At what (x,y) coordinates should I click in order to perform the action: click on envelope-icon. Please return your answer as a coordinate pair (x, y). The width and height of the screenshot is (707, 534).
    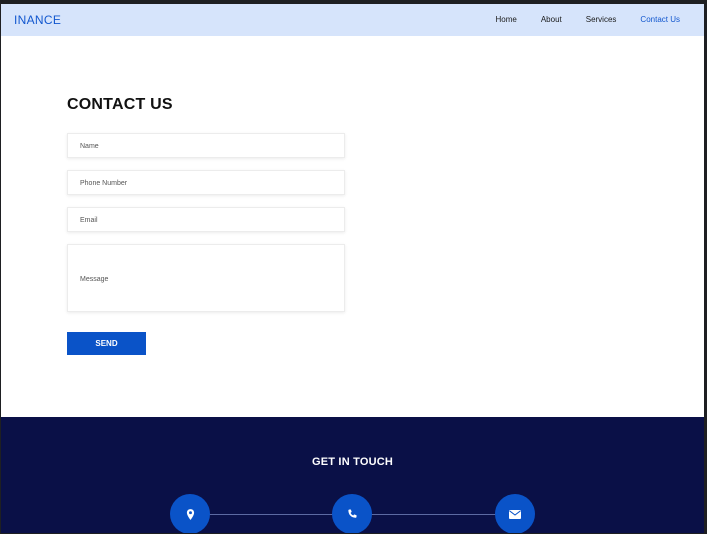
    Looking at the image, I should click on (515, 514).